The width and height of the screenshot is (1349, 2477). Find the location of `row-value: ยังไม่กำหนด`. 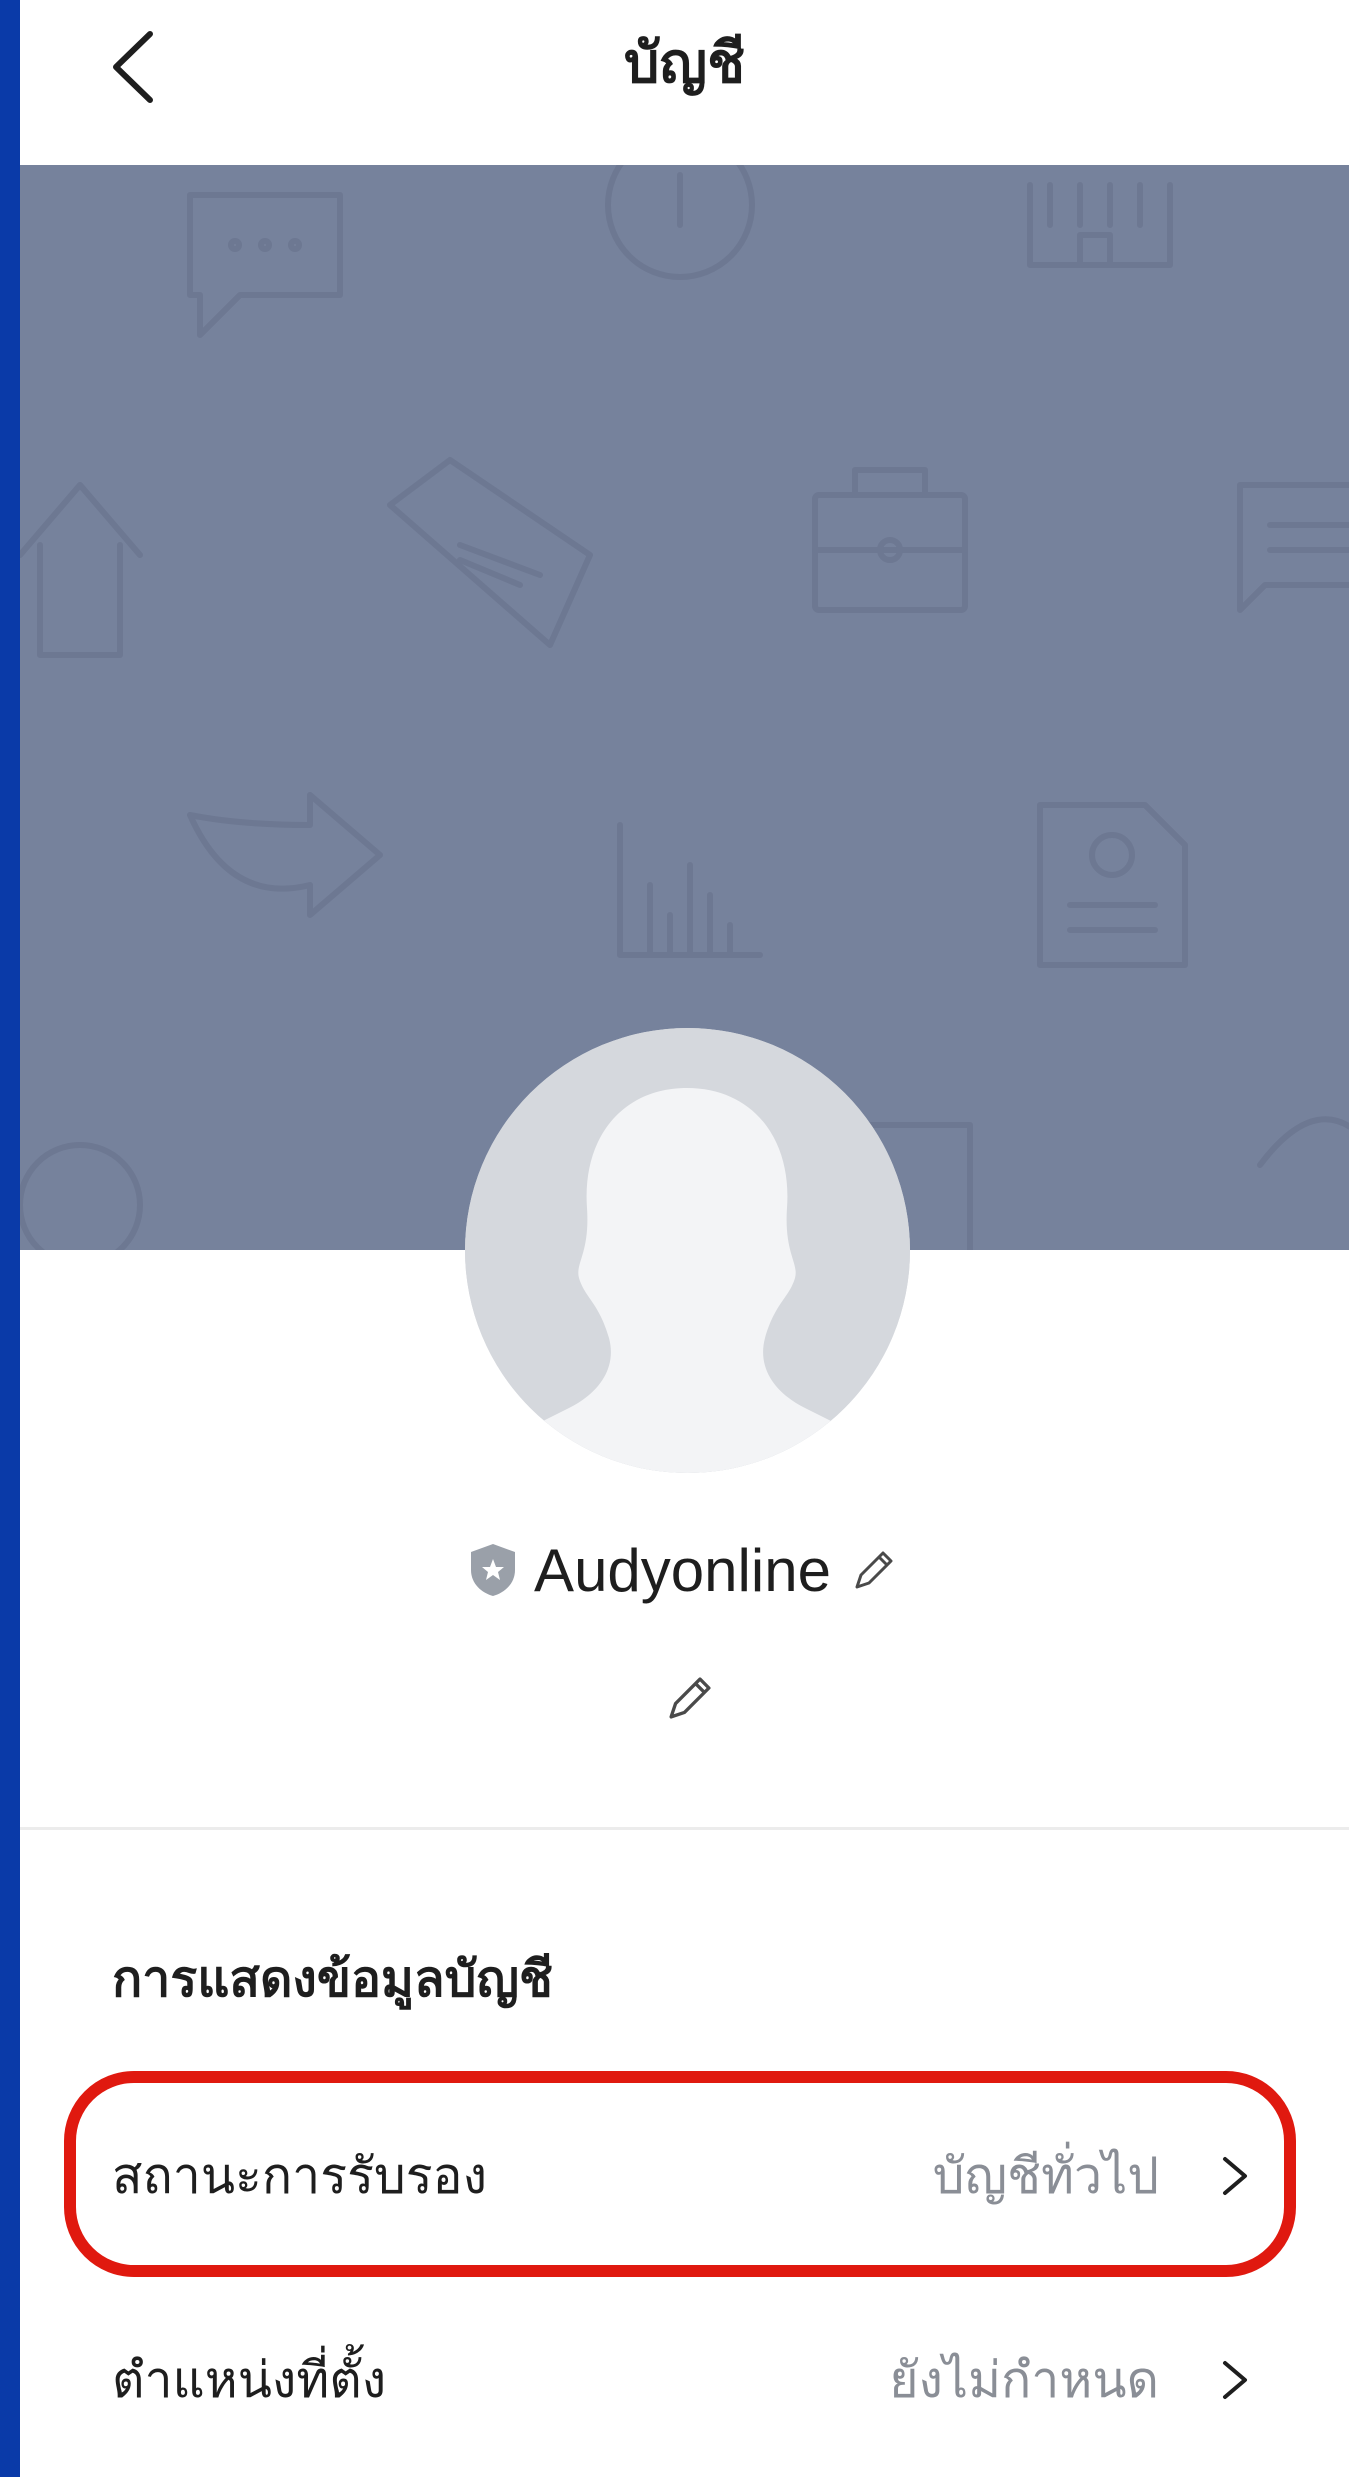

row-value: ยังไม่กำหนด is located at coordinates (1024, 2379).